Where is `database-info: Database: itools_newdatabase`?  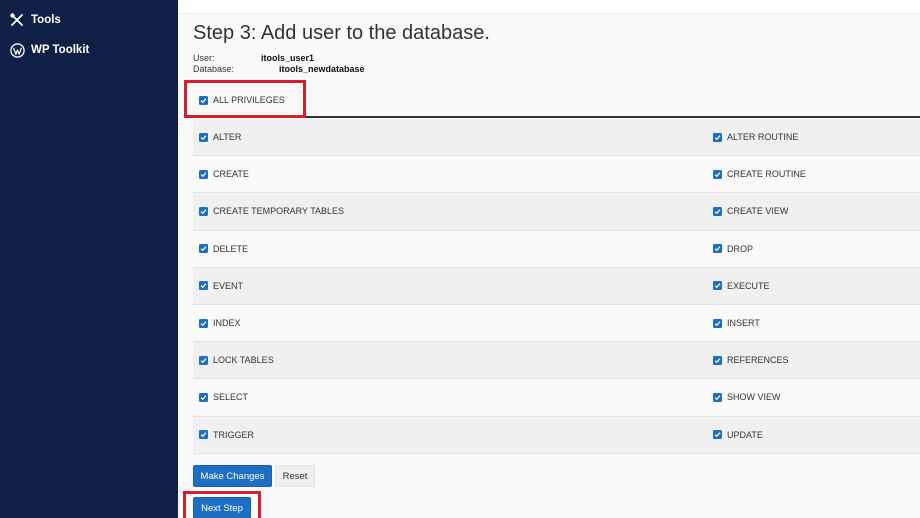 database-info: Database: itools_newdatabase is located at coordinates (279, 69).